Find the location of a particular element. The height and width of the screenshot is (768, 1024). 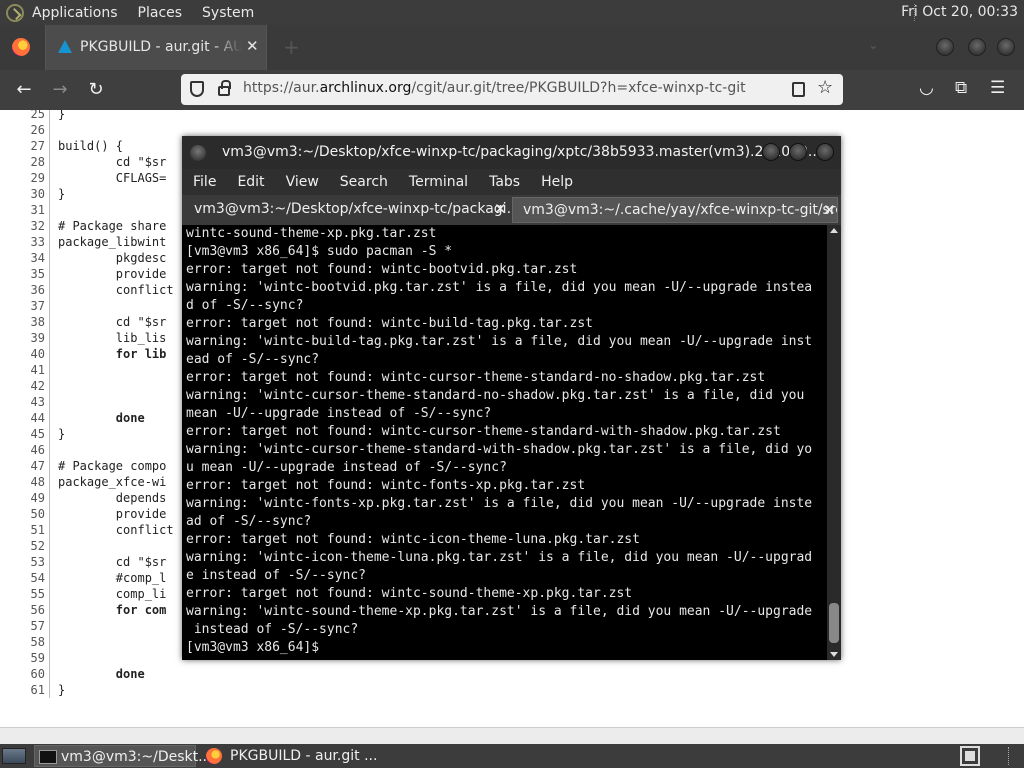

line-number: 52 is located at coordinates (25, 546).